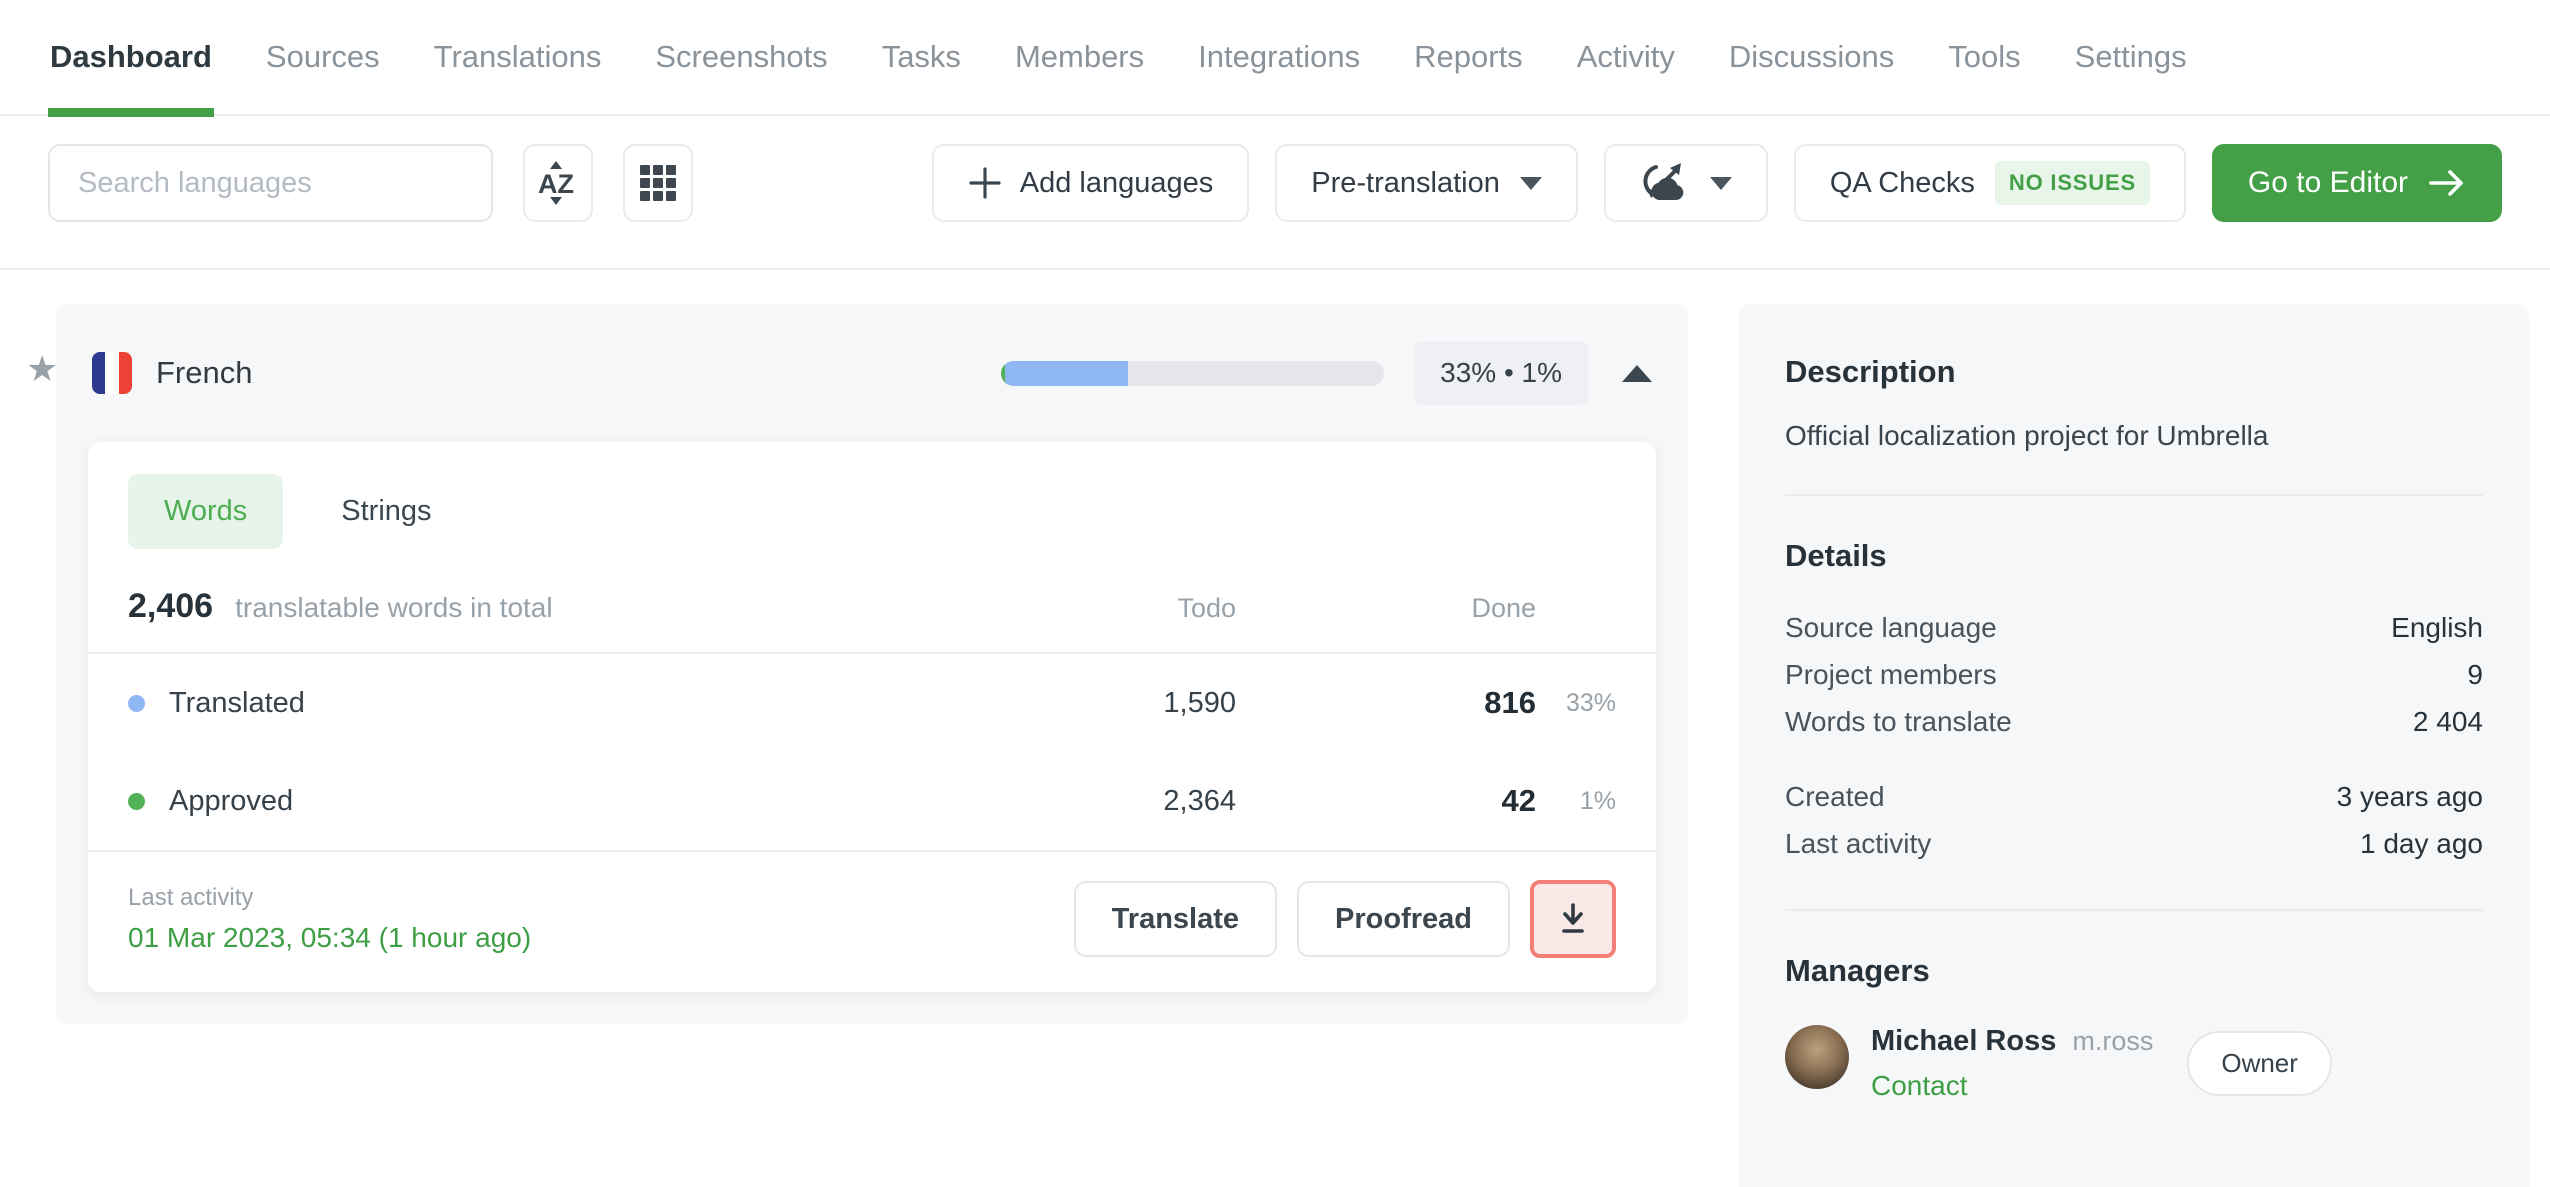 The width and height of the screenshot is (2550, 1187). What do you see at coordinates (1835, 796) in the screenshot?
I see `detail-label: Created` at bounding box center [1835, 796].